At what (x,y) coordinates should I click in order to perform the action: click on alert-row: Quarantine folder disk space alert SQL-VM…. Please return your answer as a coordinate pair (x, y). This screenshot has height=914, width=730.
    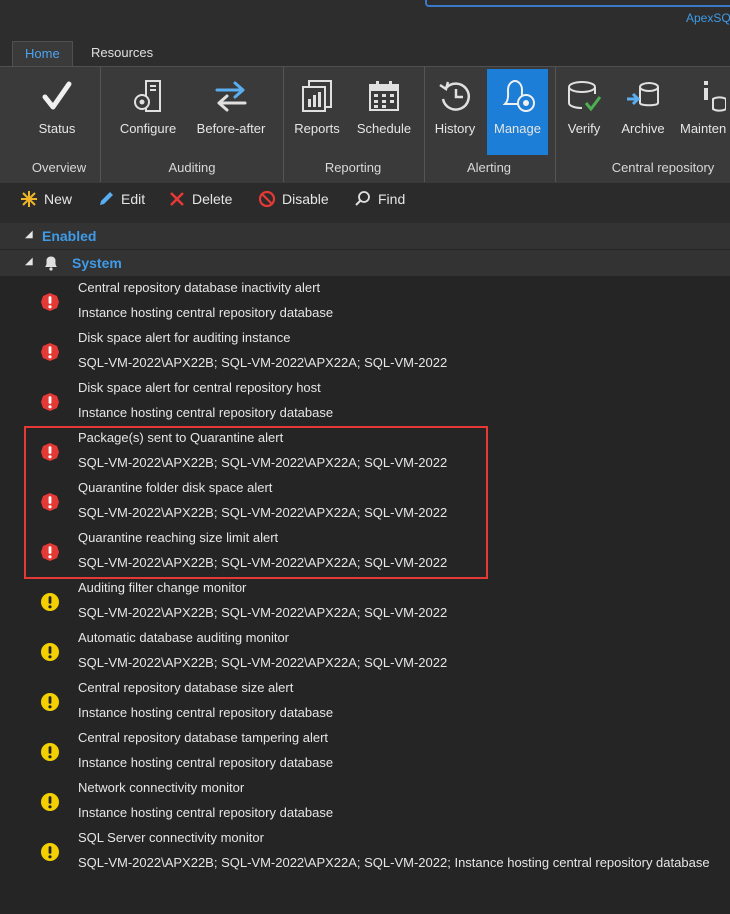
    Looking at the image, I should click on (365, 501).